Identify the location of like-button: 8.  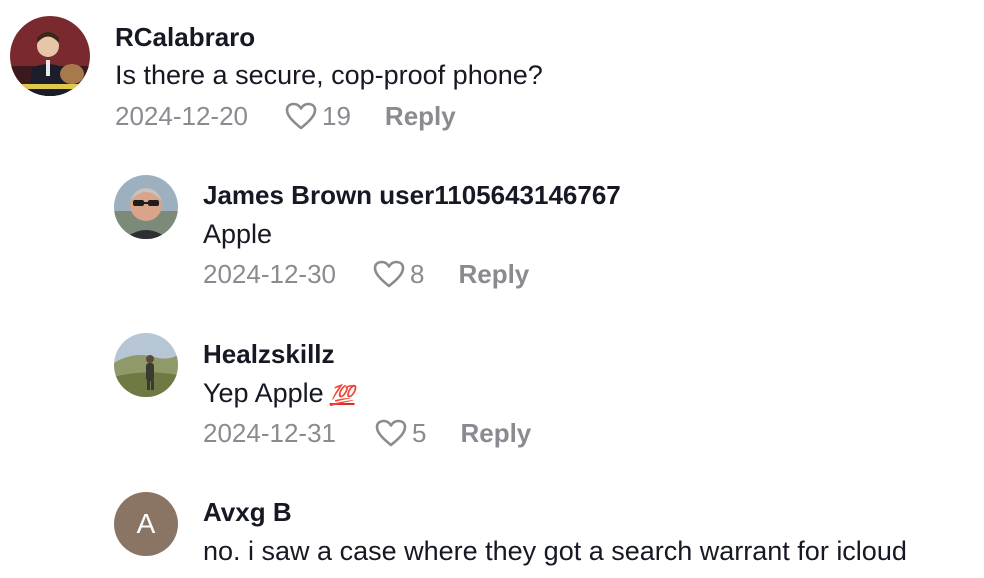
(398, 274).